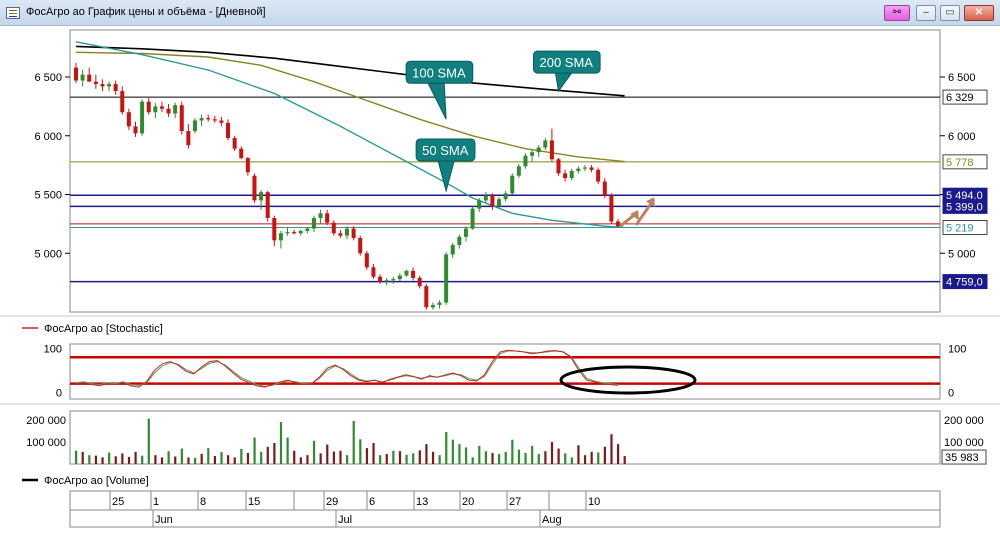 The image size is (1000, 540). What do you see at coordinates (48, 78) in the screenshot?
I see `price-tick-label-left: 6 500` at bounding box center [48, 78].